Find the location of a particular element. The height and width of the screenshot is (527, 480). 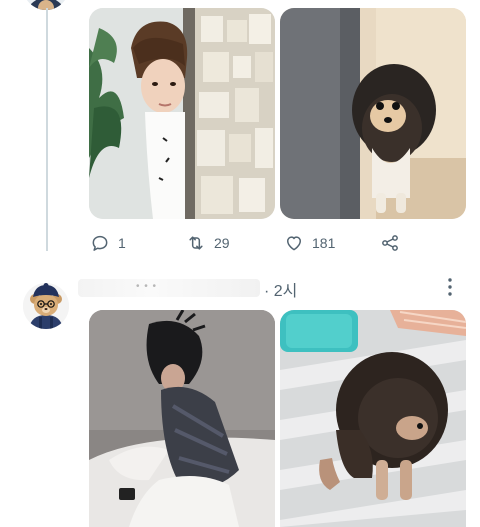

retweet-button: 29 is located at coordinates (208, 243).